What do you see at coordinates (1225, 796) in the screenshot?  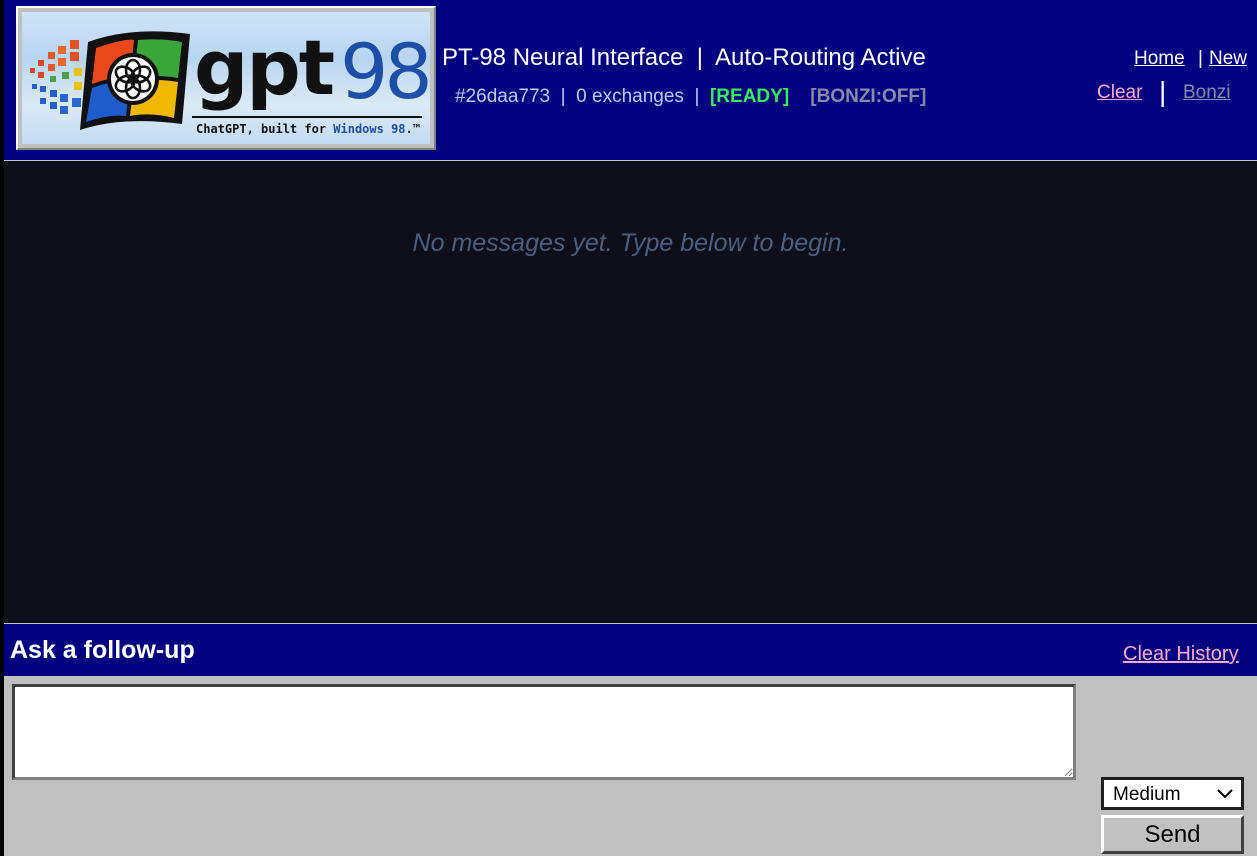 I see `chevron-down-icon` at bounding box center [1225, 796].